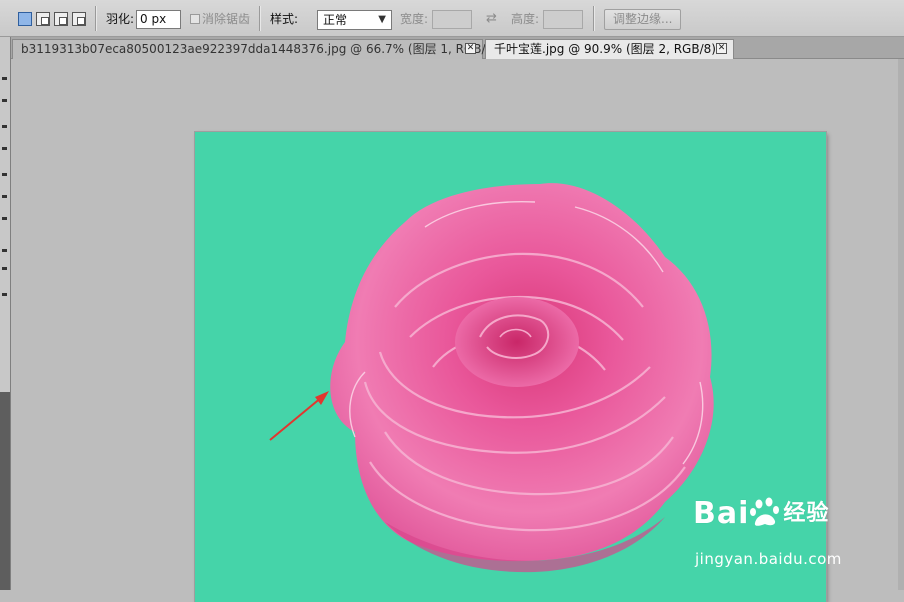  Describe the element at coordinates (5, 313) in the screenshot. I see `tools-panel` at that location.